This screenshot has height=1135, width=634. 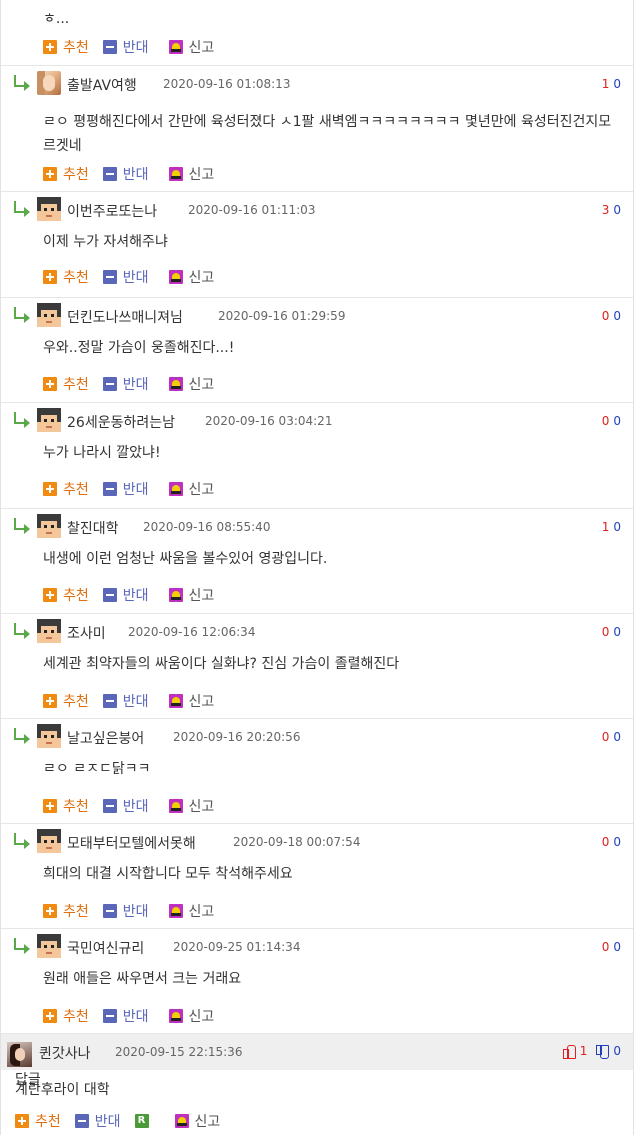 I want to click on comment-date: 2020-09-16 12:06:34, so click(x=192, y=632).